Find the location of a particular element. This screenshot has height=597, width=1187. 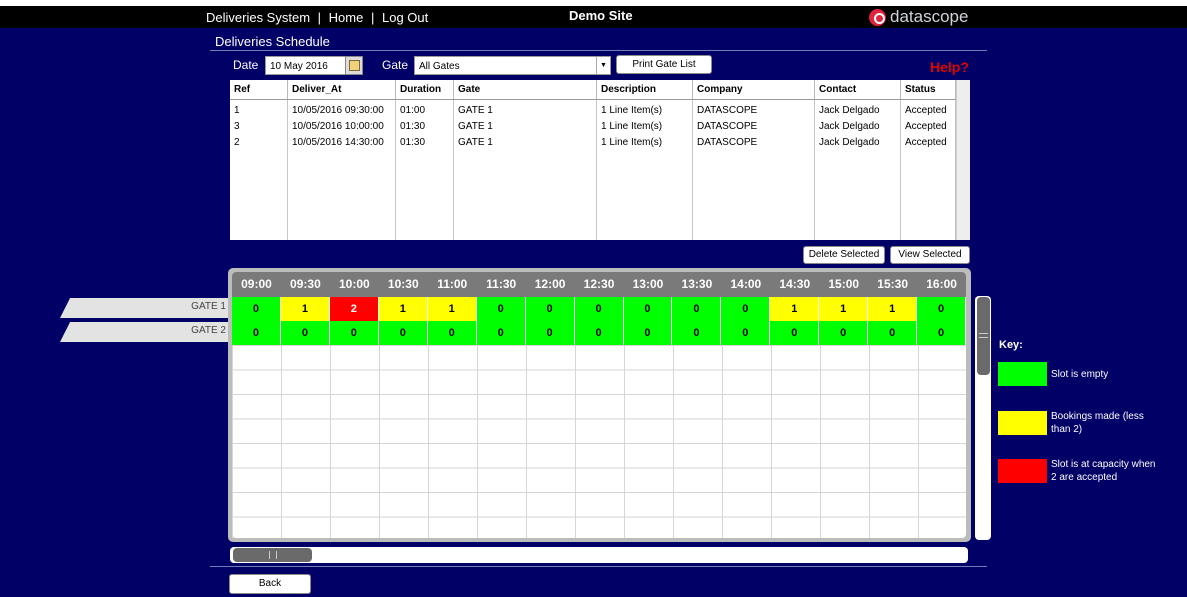

schedule-horizontal-scrollbar is located at coordinates (599, 555).